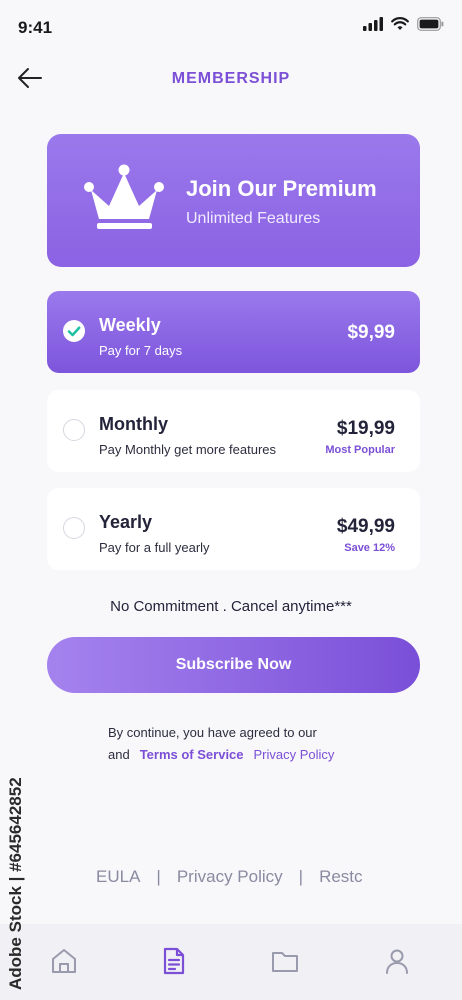 Image resolution: width=462 pixels, height=1000 pixels. Describe the element at coordinates (35, 27) in the screenshot. I see `status-time: 9:41` at that location.